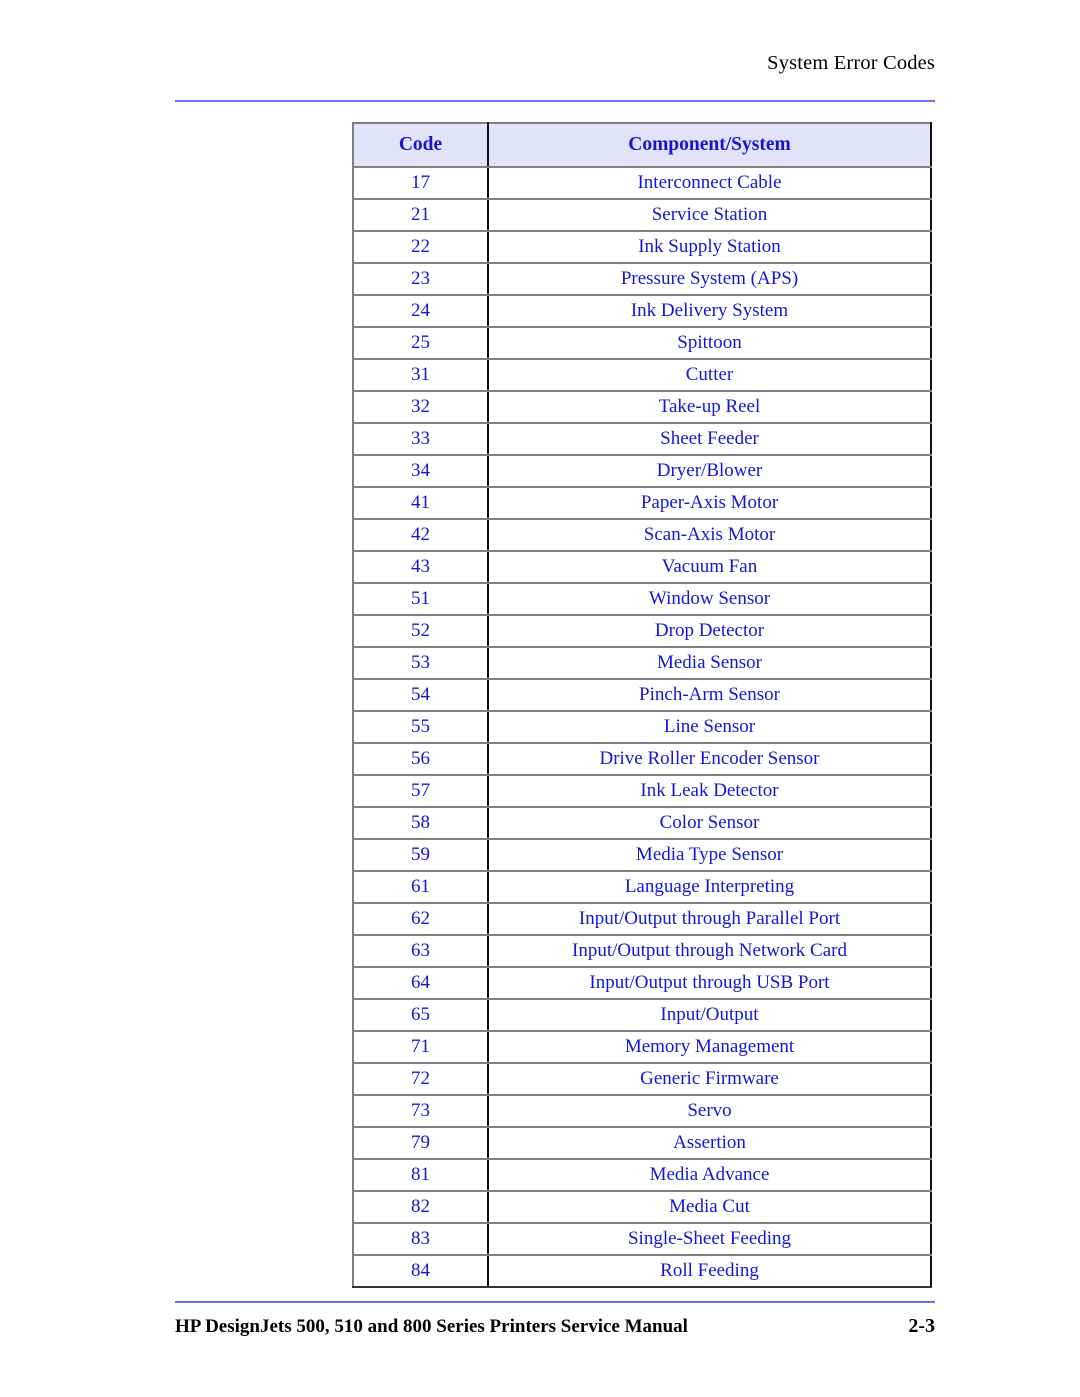 This screenshot has height=1397, width=1080. What do you see at coordinates (420, 145) in the screenshot?
I see `column-header-code: Code` at bounding box center [420, 145].